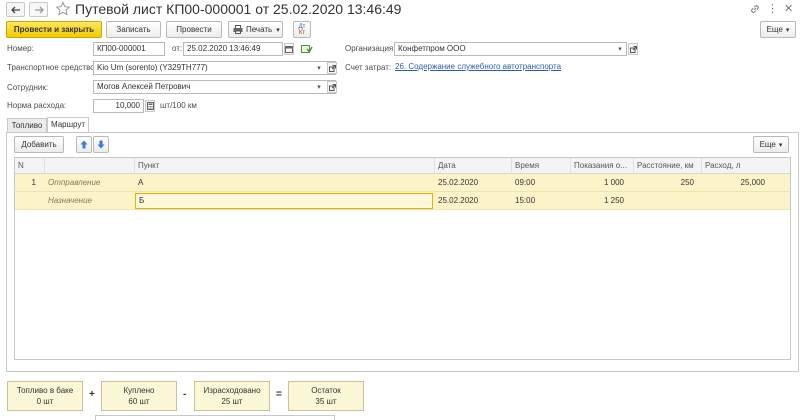  Describe the element at coordinates (194, 29) in the screenshot. I see `post-button: Провести` at that location.